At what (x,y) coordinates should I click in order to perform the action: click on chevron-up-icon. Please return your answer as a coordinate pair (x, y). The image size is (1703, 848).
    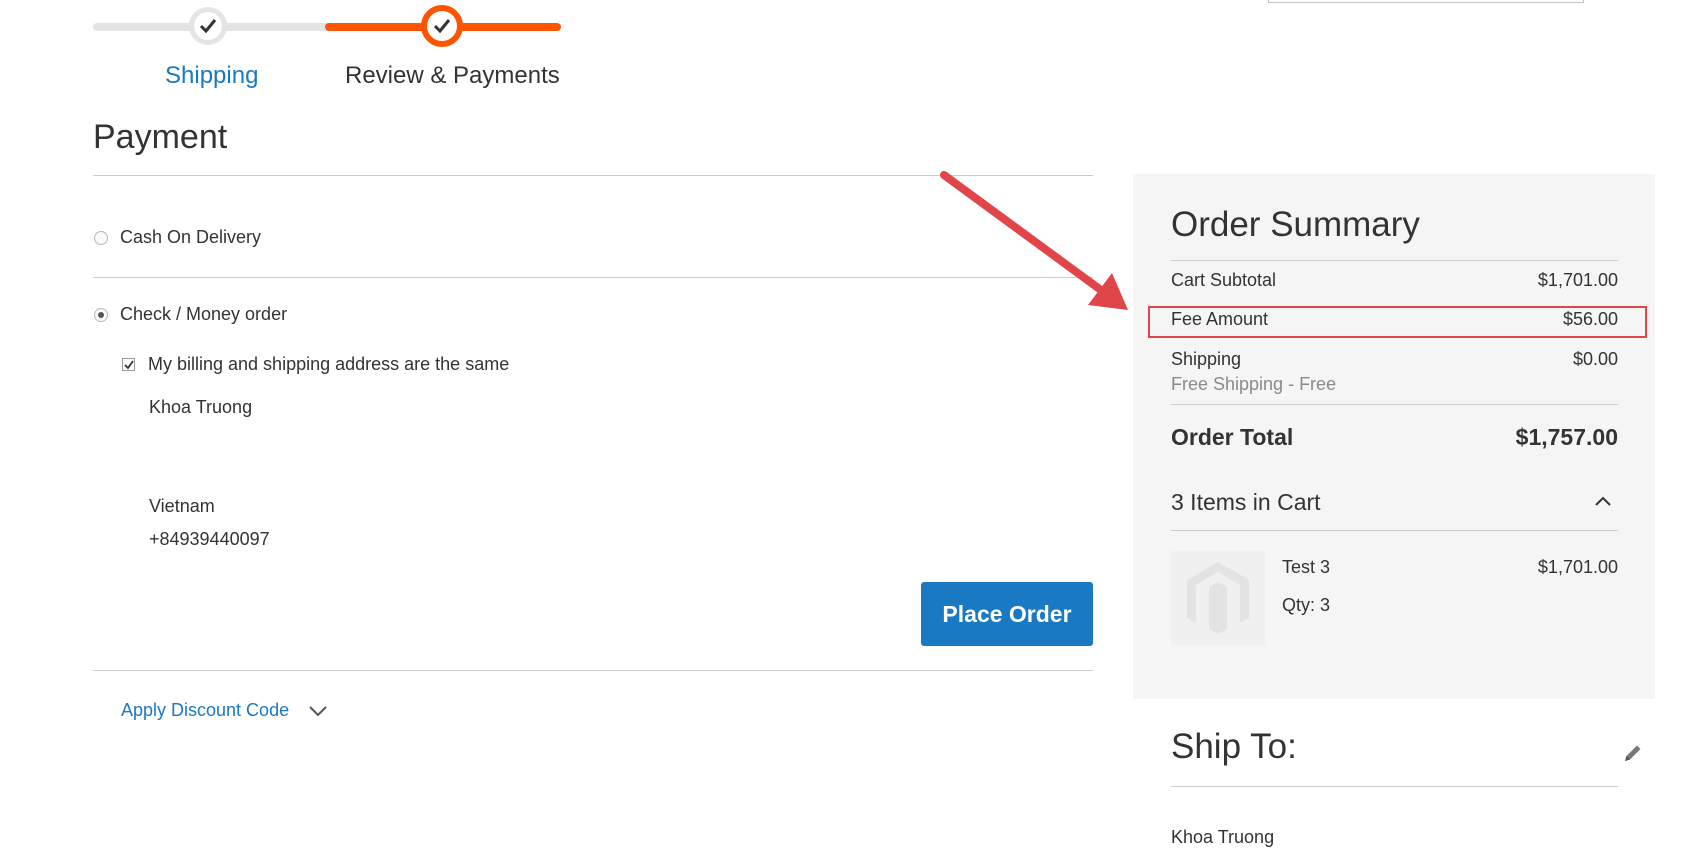
    Looking at the image, I should click on (1603, 501).